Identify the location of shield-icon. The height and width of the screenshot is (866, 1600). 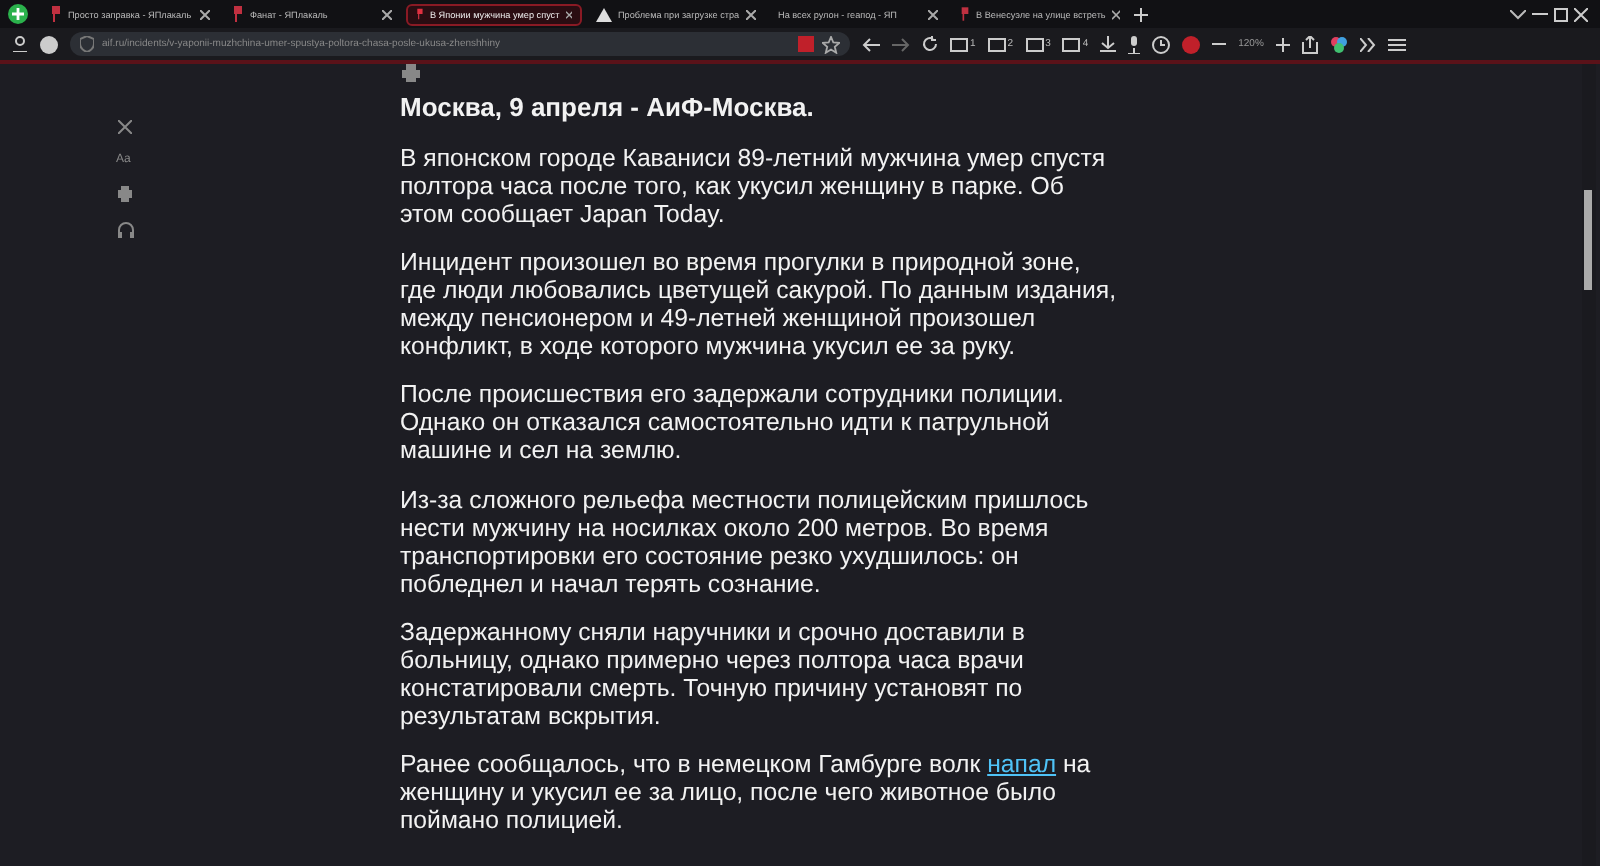
(87, 44).